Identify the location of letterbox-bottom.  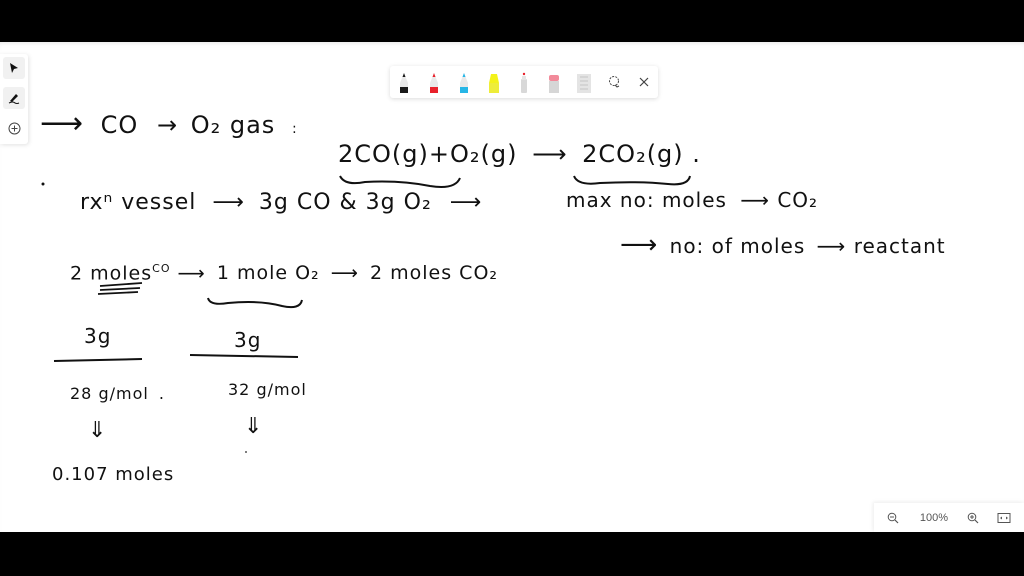
(512, 554).